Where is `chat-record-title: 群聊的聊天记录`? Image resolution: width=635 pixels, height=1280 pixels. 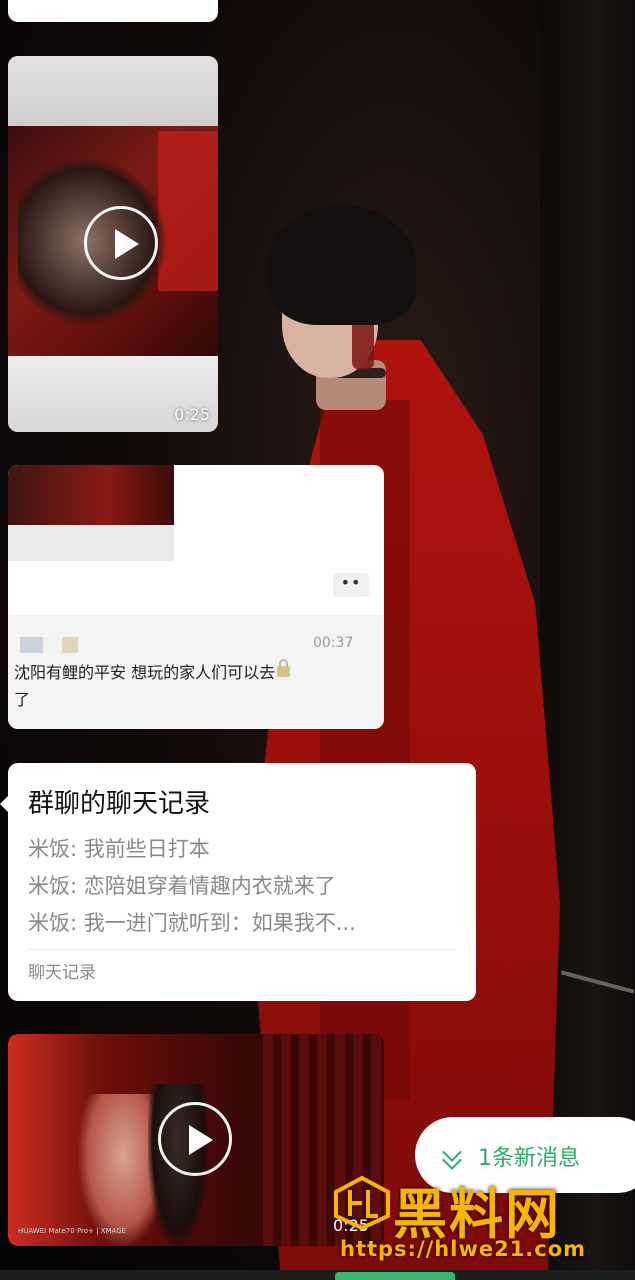 chat-record-title: 群聊的聊天记录 is located at coordinates (119, 804).